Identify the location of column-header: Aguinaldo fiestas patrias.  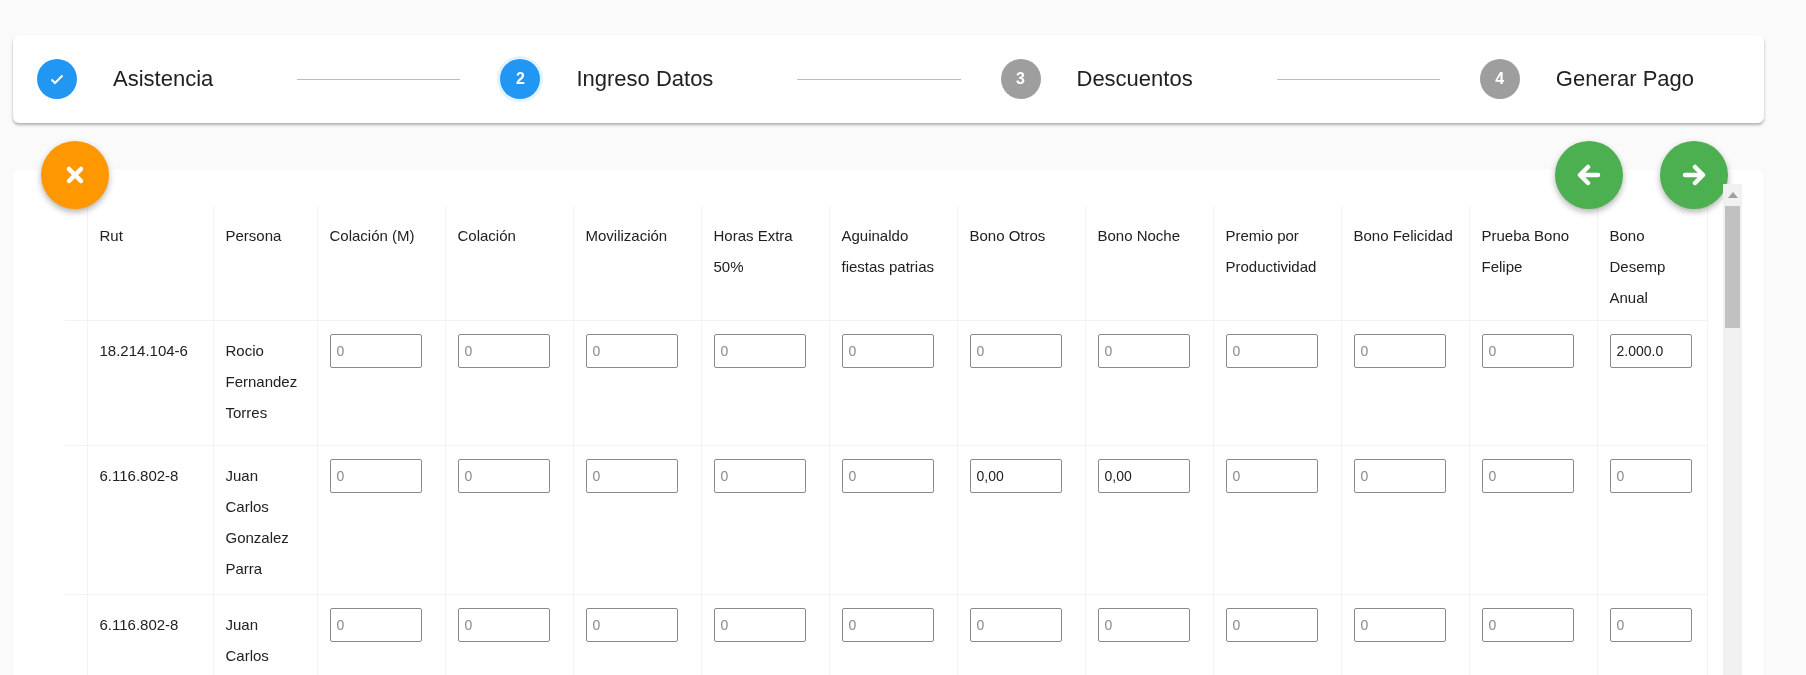
(888, 251).